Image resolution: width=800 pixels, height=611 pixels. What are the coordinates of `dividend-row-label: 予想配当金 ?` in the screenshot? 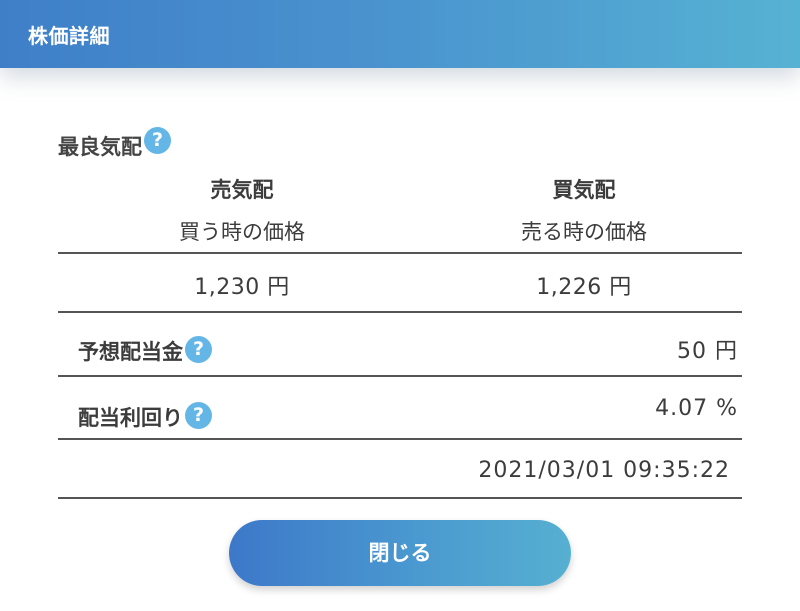 It's located at (145, 350).